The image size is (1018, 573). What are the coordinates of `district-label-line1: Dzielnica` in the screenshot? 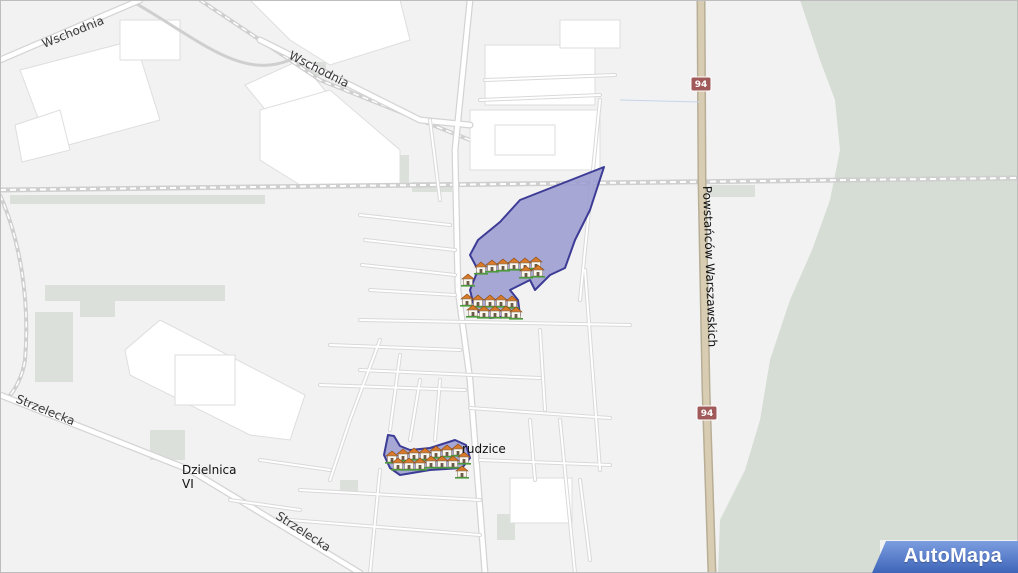 It's located at (209, 470).